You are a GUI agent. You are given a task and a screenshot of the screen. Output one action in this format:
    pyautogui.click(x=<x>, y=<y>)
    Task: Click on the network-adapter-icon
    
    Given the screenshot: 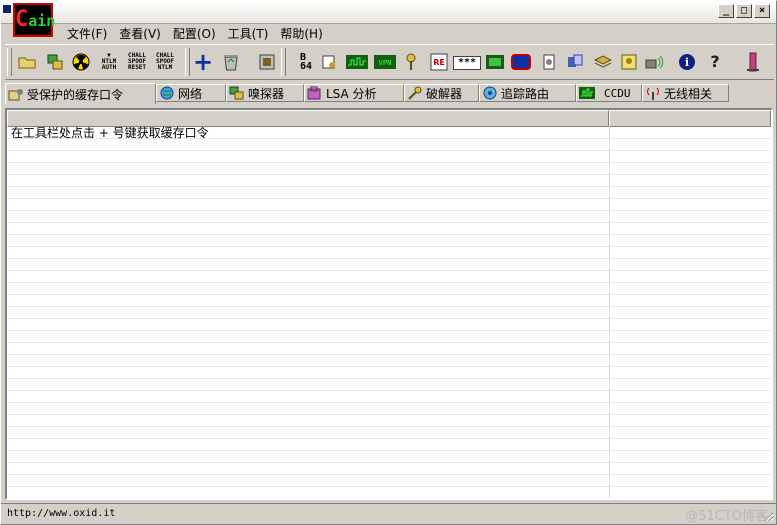 What is the action you would take?
    pyautogui.click(x=55, y=62)
    